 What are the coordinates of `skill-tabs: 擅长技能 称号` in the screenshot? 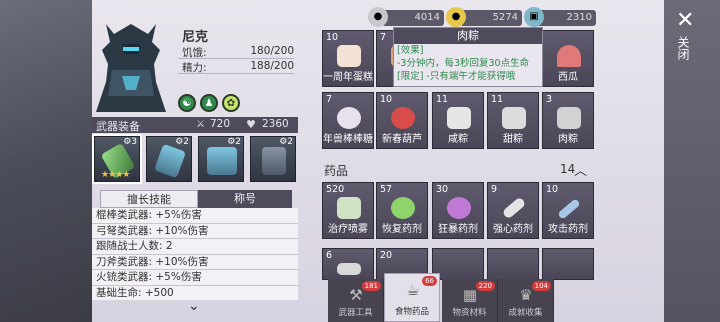 It's located at (195, 199).